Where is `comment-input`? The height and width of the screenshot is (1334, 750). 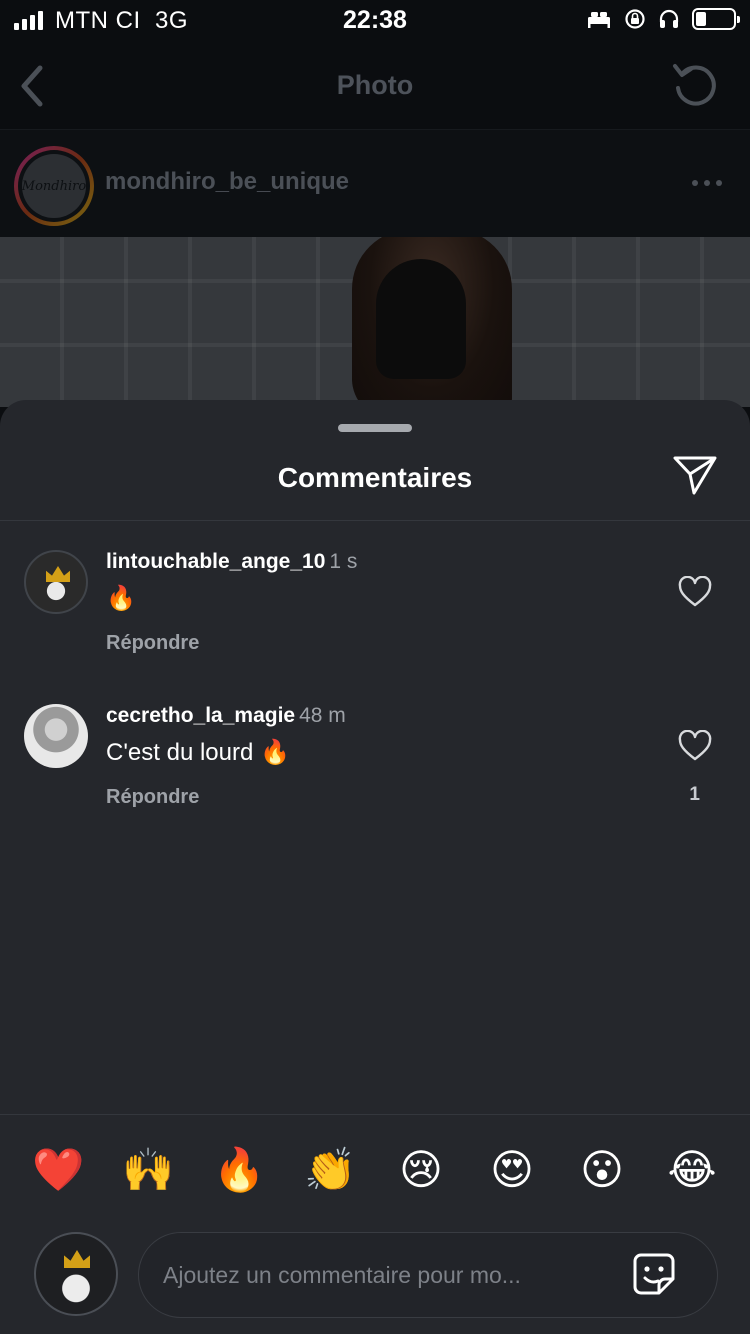 comment-input is located at coordinates (383, 1275).